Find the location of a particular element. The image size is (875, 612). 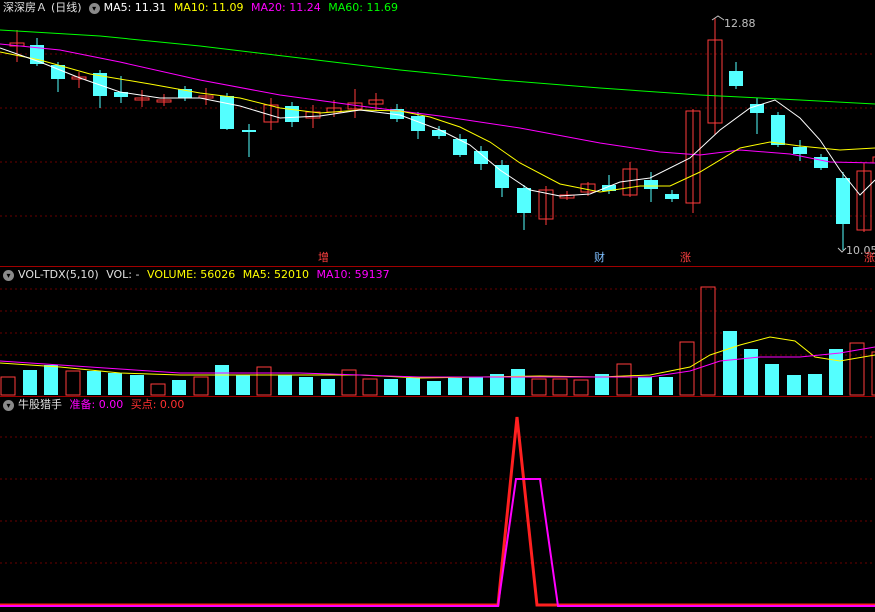

signal-header: ▾ 牛股猎手 准备: 0.00 买点: 0.00 is located at coordinates (94, 405).